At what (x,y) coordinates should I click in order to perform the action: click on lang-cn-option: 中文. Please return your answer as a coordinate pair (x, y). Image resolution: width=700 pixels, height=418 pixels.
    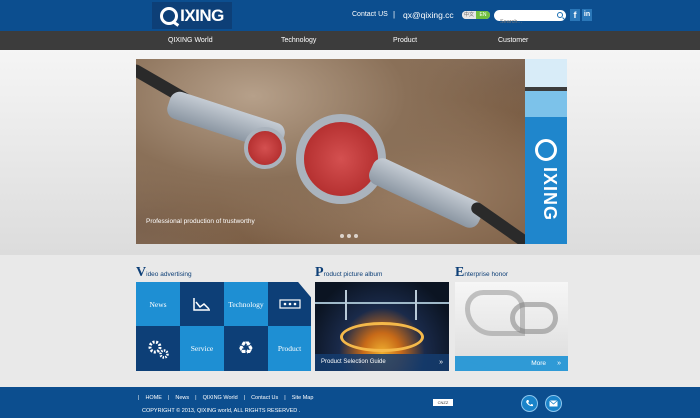
    Looking at the image, I should click on (469, 15).